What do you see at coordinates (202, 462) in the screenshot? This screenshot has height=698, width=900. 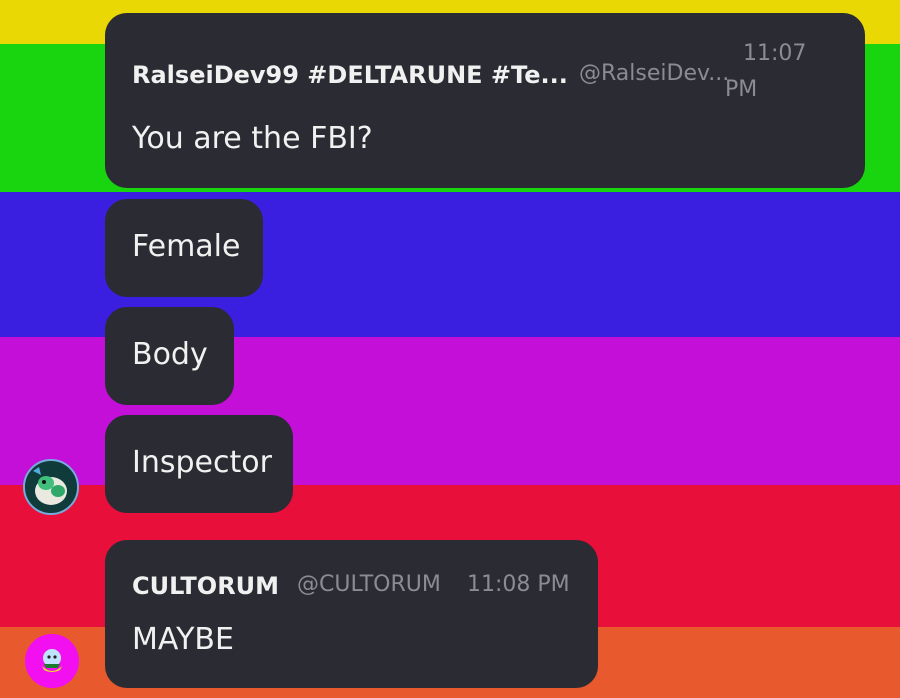 I see `message-text: Inspector` at bounding box center [202, 462].